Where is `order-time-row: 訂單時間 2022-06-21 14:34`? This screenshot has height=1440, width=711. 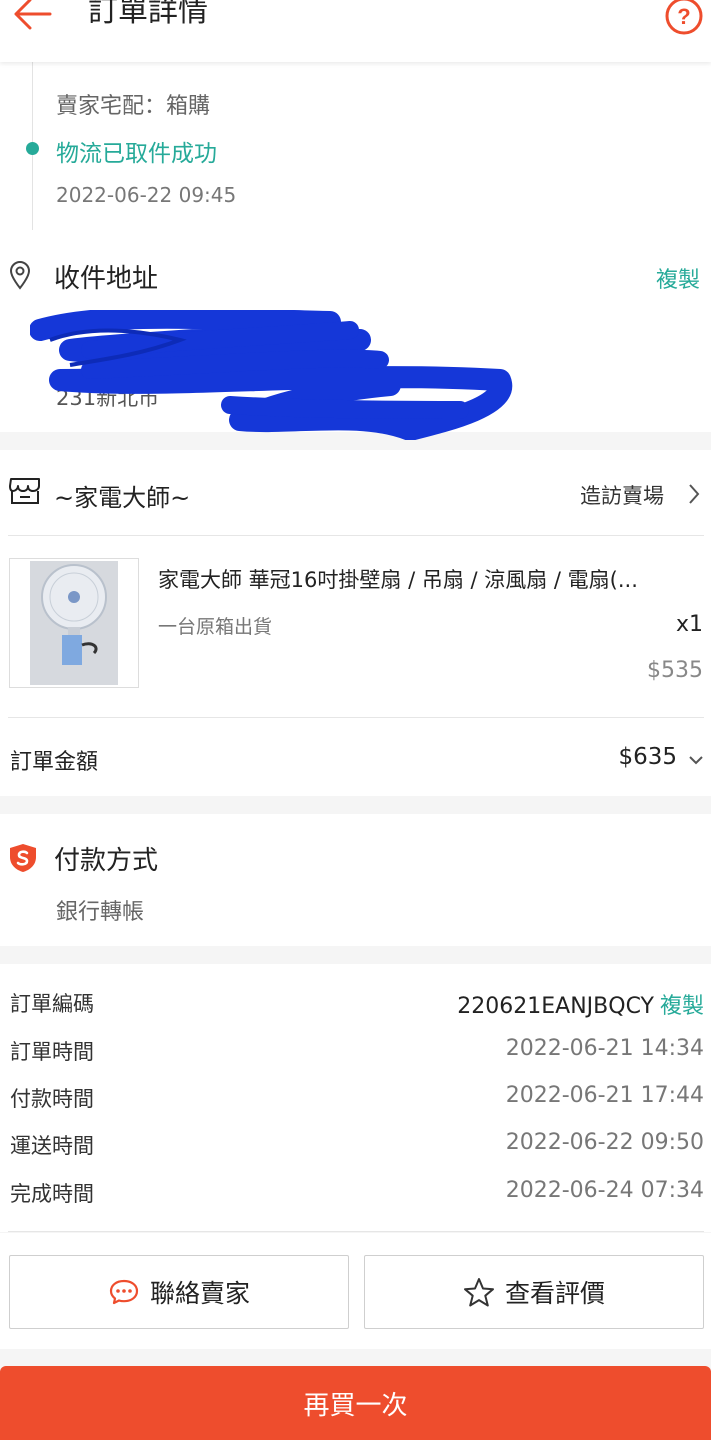
order-time-row: 訂單時間 2022-06-21 14:34 is located at coordinates (357, 1056).